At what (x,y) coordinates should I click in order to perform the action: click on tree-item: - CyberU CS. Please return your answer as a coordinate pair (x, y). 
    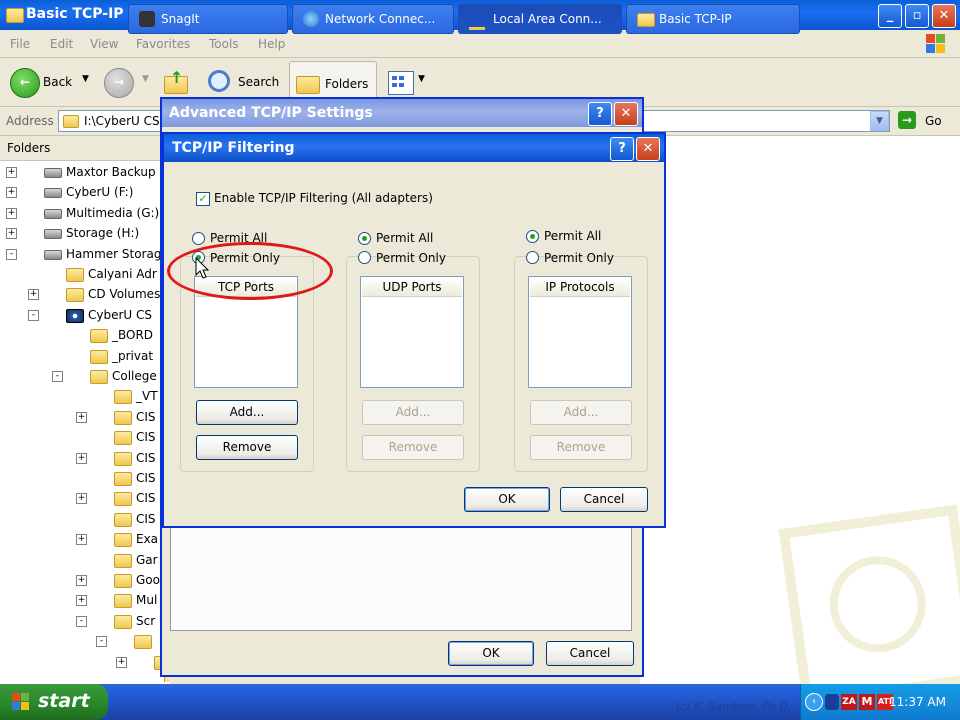
    Looking at the image, I should click on (85, 315).